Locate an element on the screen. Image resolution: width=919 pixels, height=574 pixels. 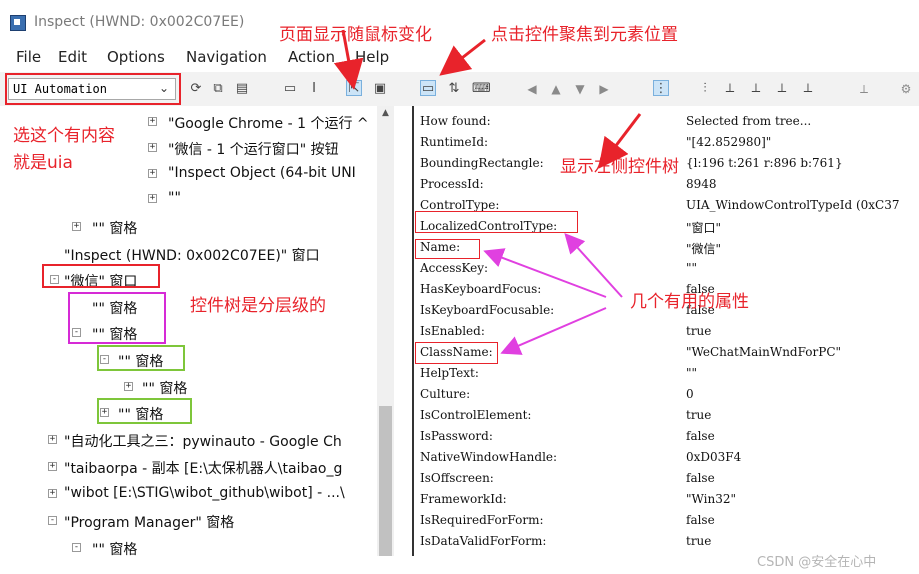
annotation-select-uia-2: 就是uia is located at coordinates (43, 163).